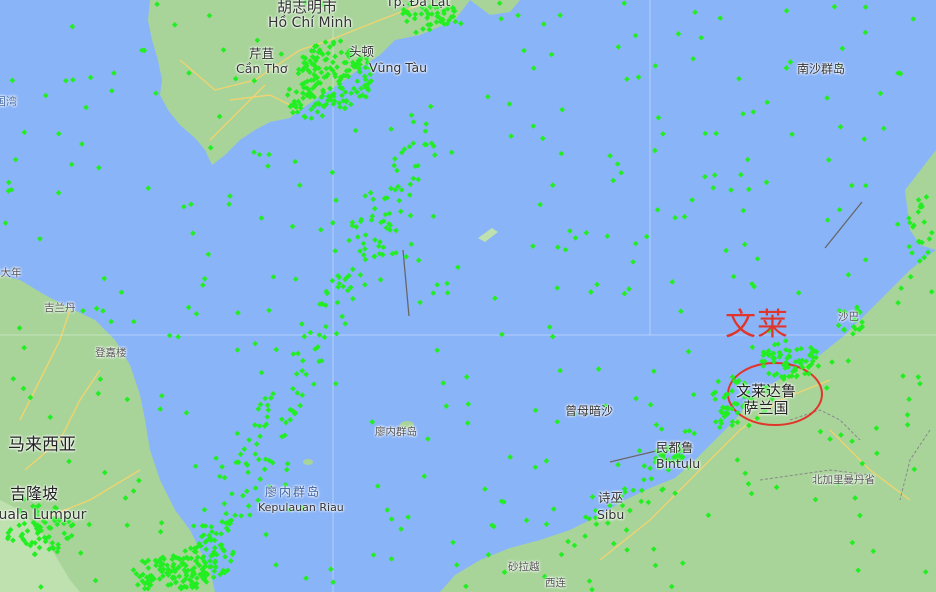 The image size is (936, 592). I want to click on label-terengganu: 登嘉楼, so click(111, 353).